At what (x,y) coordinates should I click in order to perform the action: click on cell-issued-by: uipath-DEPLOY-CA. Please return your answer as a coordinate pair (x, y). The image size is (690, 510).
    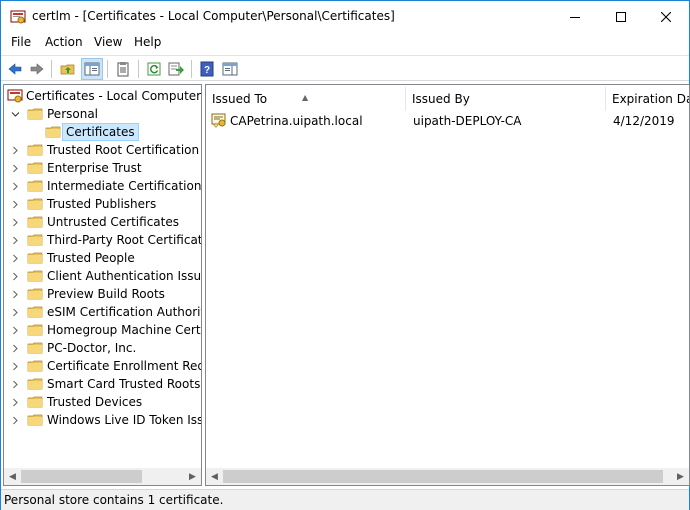
    Looking at the image, I should click on (467, 121).